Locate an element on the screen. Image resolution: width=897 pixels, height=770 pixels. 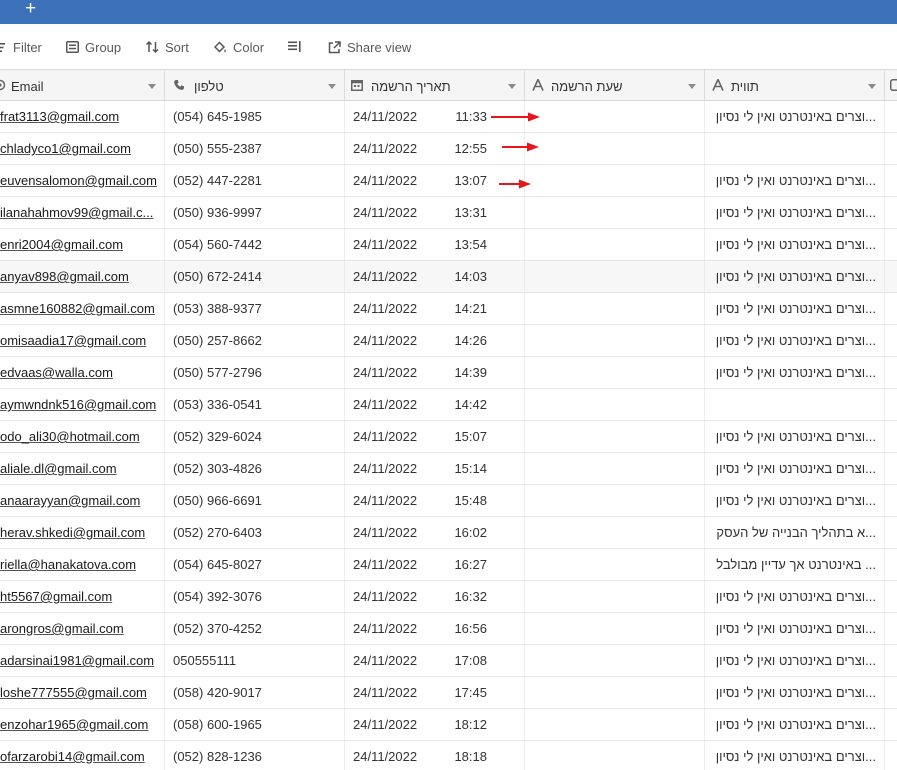
registration-date-cell: 24/11/2022 13:07 is located at coordinates (435, 180).